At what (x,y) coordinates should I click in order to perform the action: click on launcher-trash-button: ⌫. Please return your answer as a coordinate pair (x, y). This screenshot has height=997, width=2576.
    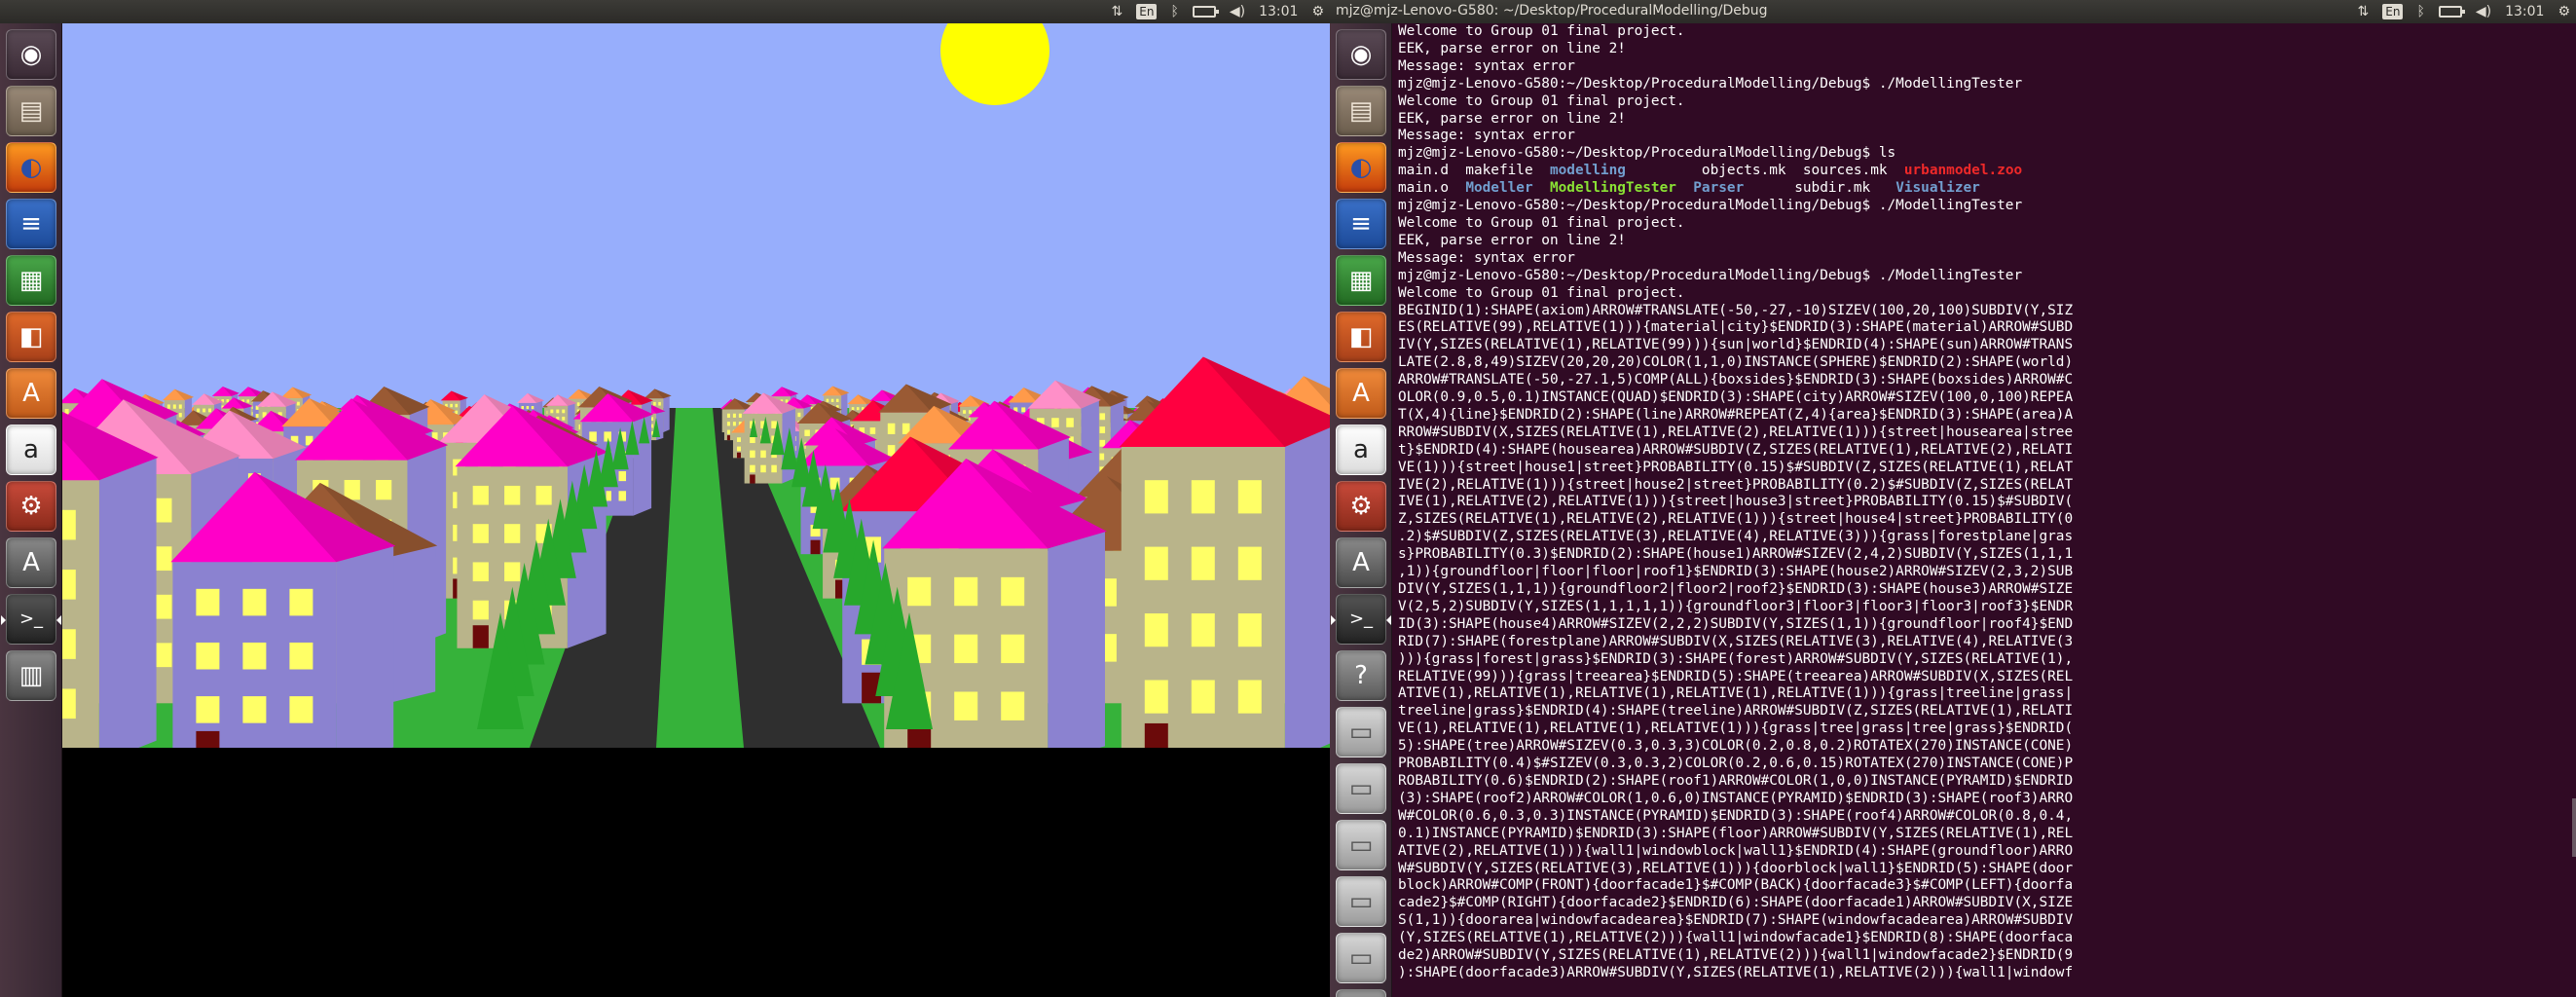
    Looking at the image, I should click on (1361, 993).